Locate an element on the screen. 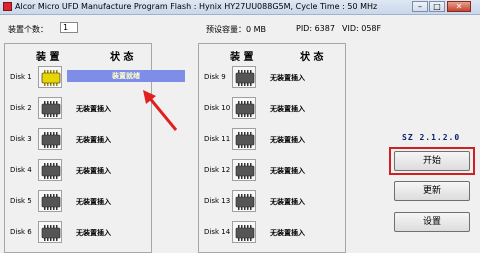  disk-label: Disk 14 is located at coordinates (217, 232).